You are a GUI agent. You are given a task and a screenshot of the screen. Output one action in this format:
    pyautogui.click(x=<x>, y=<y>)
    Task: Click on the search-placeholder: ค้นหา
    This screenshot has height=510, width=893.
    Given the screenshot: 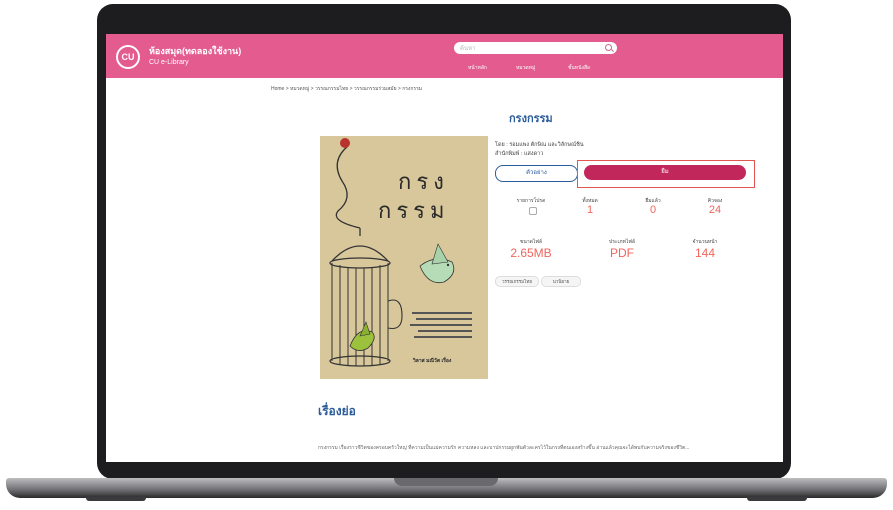 What is the action you would take?
    pyautogui.click(x=468, y=49)
    